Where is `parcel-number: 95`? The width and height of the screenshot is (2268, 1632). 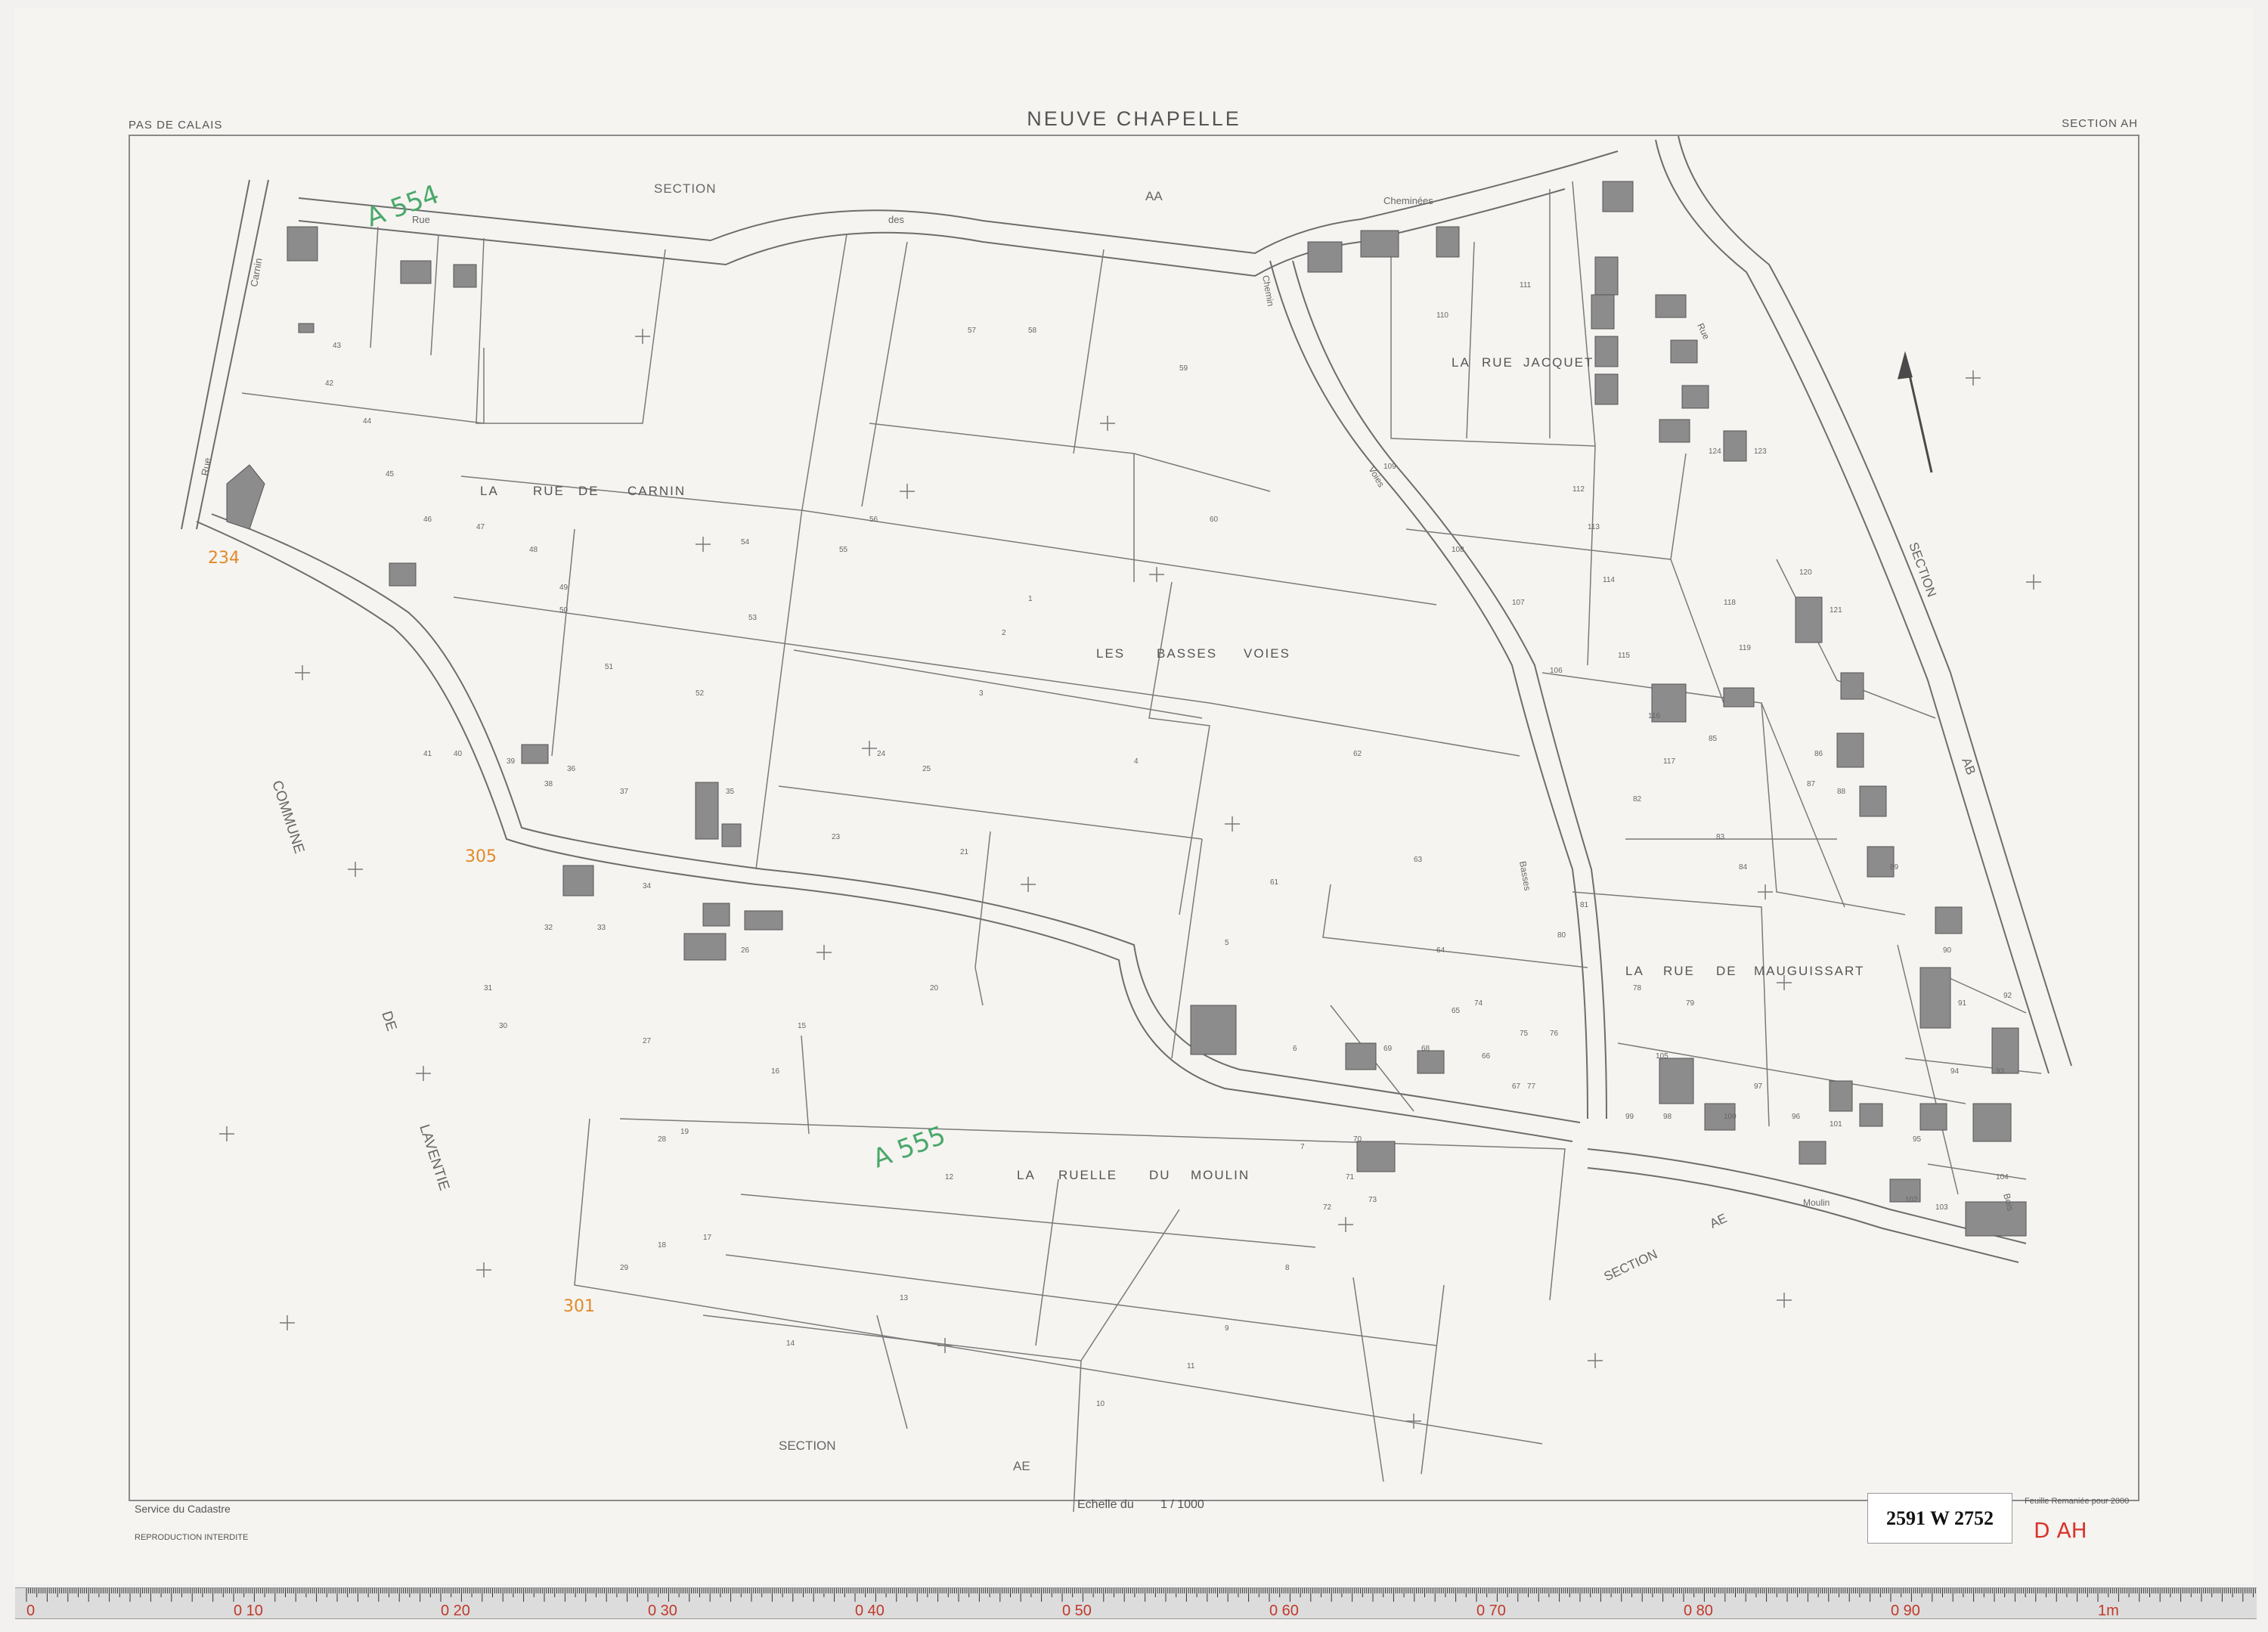 parcel-number: 95 is located at coordinates (1917, 1139).